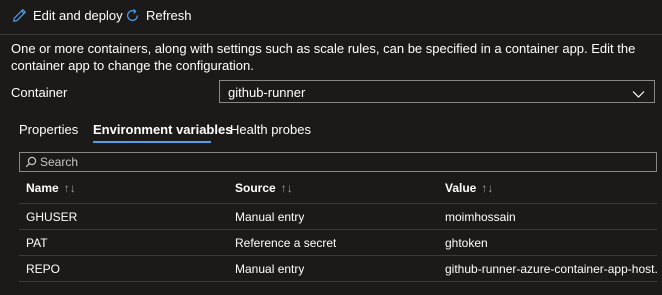 Image resolution: width=662 pixels, height=295 pixels. I want to click on column-header-name: Name ↑↓, so click(51, 188).